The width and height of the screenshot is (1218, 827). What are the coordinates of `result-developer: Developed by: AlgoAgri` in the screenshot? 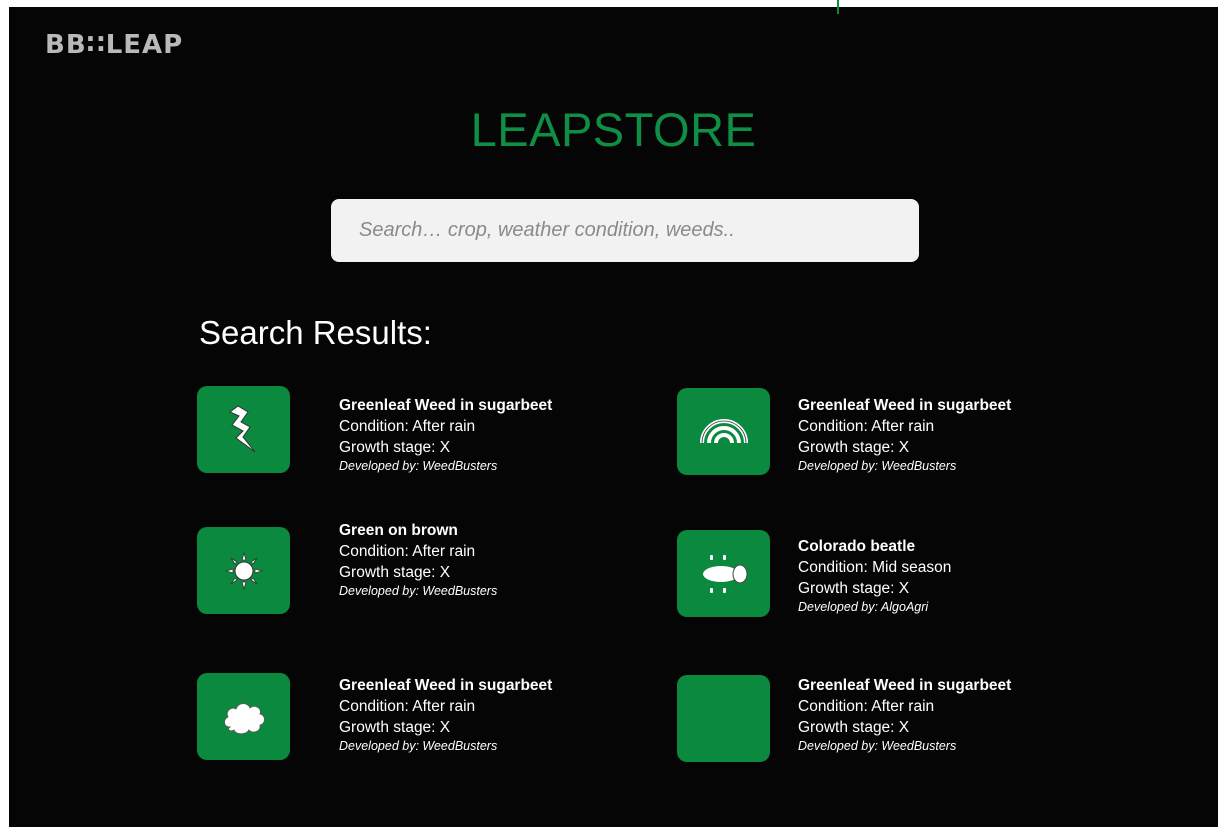 It's located at (863, 607).